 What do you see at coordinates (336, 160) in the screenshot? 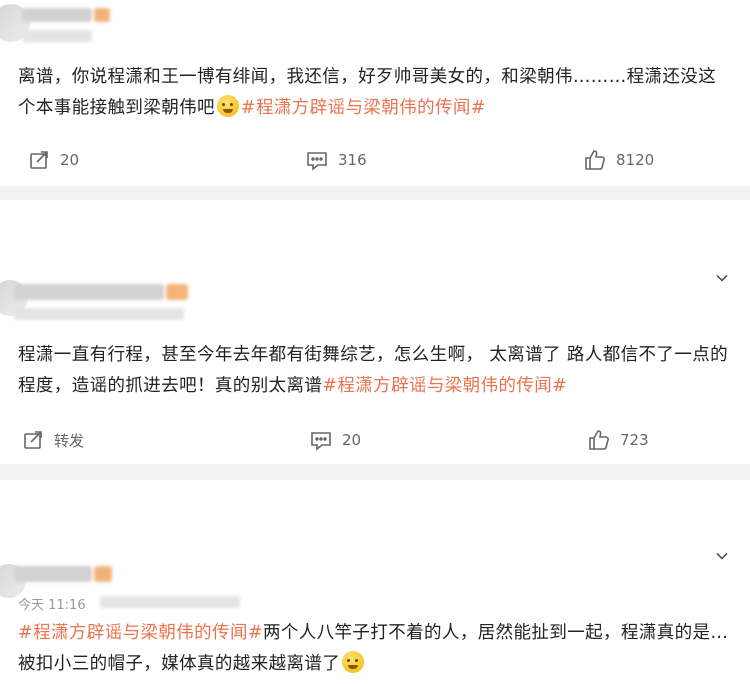
I see `comment-button: 316` at bounding box center [336, 160].